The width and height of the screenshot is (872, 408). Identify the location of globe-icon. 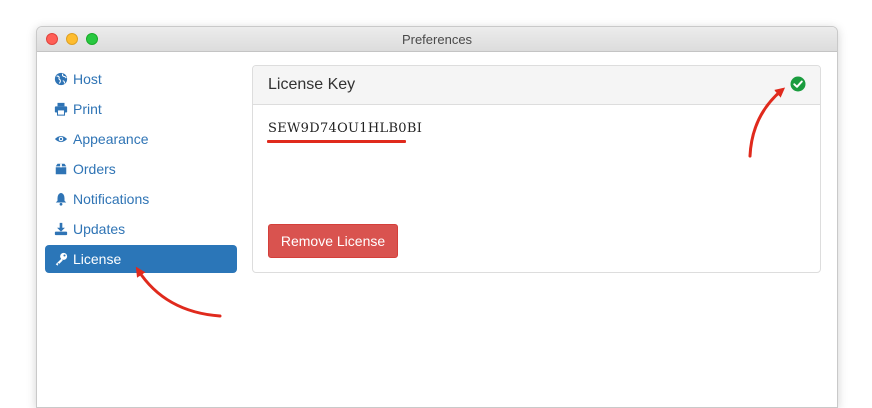
(61, 79).